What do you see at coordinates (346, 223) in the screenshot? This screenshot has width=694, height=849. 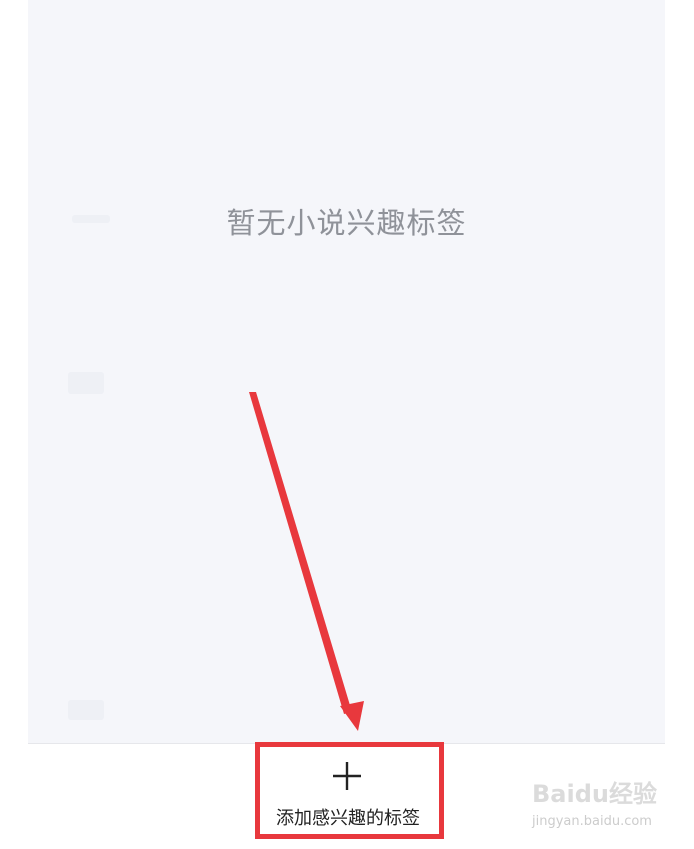 I see `empty-state-message: 暂无小说兴趣标签` at bounding box center [346, 223].